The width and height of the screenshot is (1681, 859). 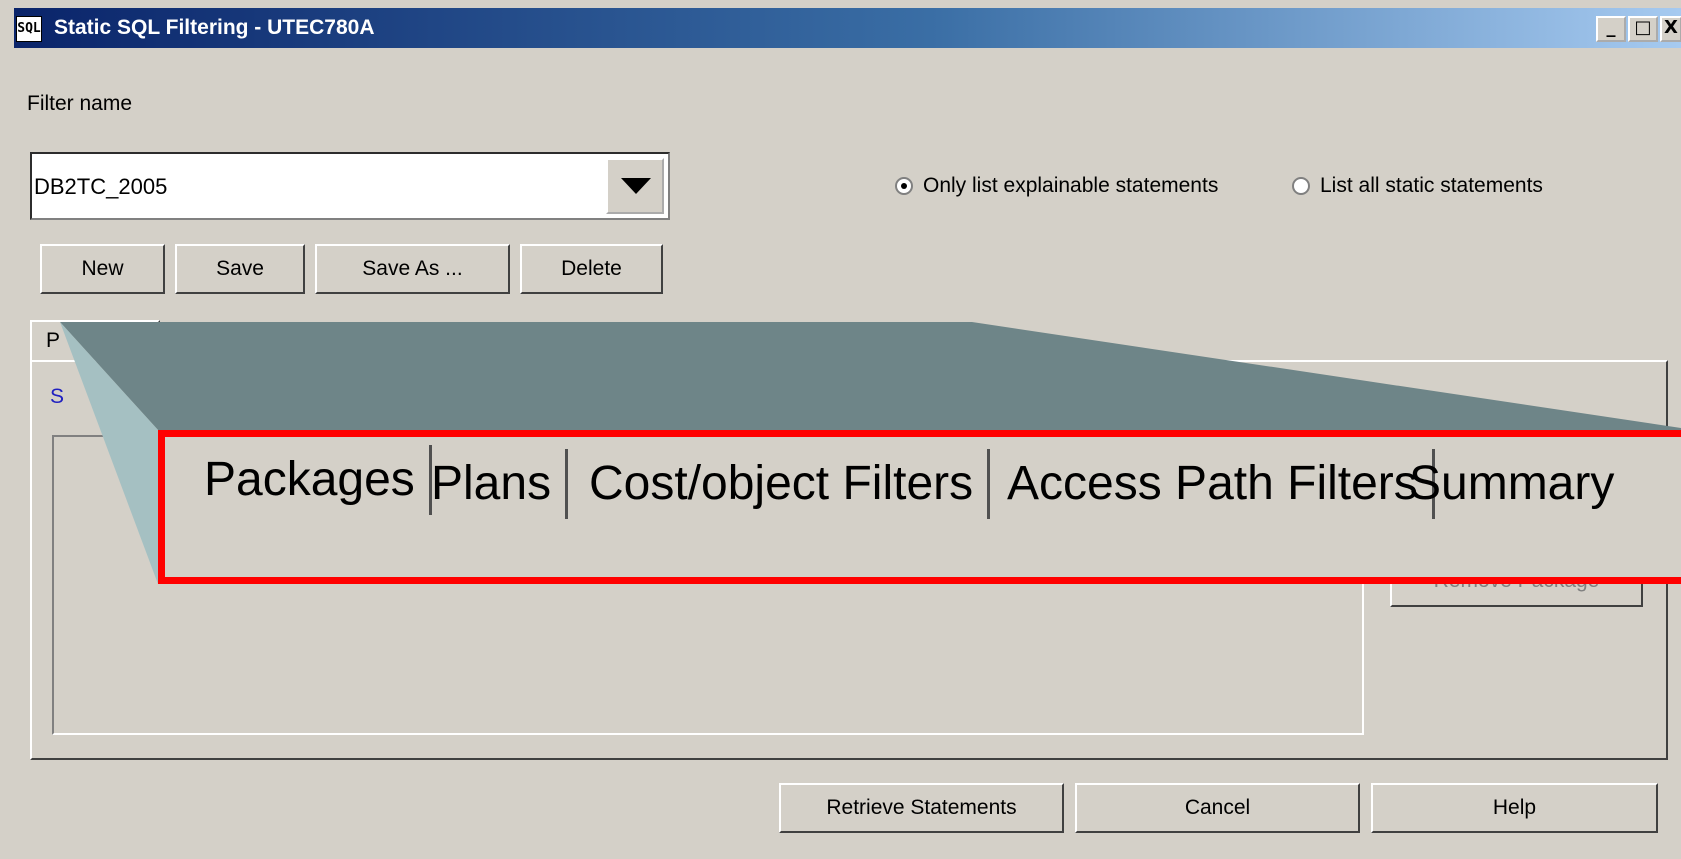 What do you see at coordinates (102, 269) in the screenshot?
I see `new-button: New` at bounding box center [102, 269].